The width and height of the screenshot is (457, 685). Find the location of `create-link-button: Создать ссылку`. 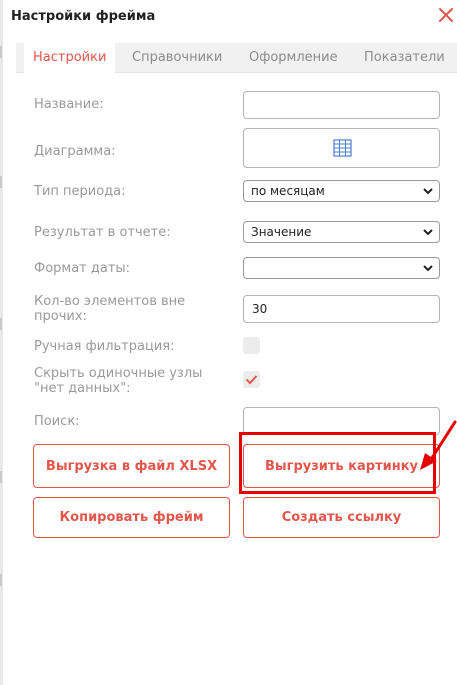

create-link-button: Создать ссылку is located at coordinates (341, 517).